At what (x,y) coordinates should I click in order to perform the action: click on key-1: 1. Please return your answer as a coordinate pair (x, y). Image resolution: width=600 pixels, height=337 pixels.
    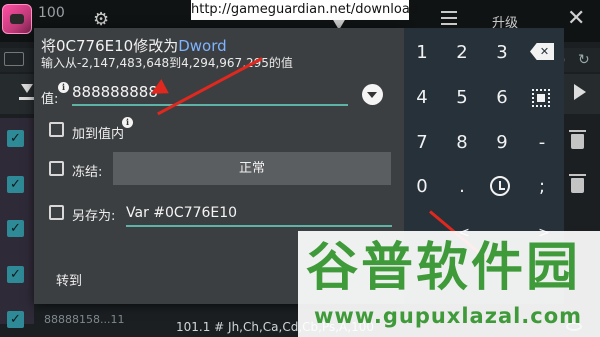
    Looking at the image, I should click on (422, 53).